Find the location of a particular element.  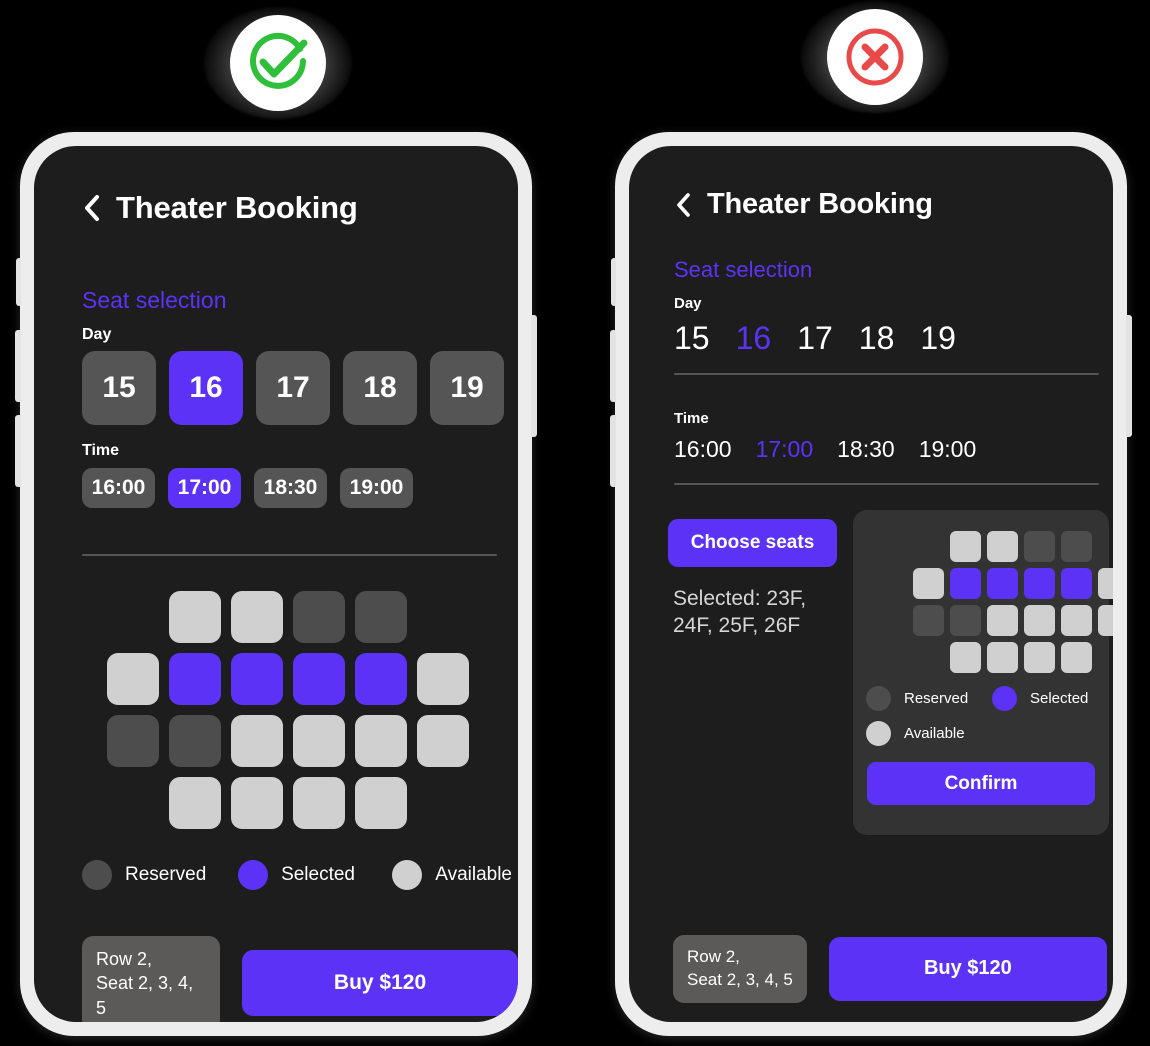

time-chip-1600: 16:00 is located at coordinates (118, 488).